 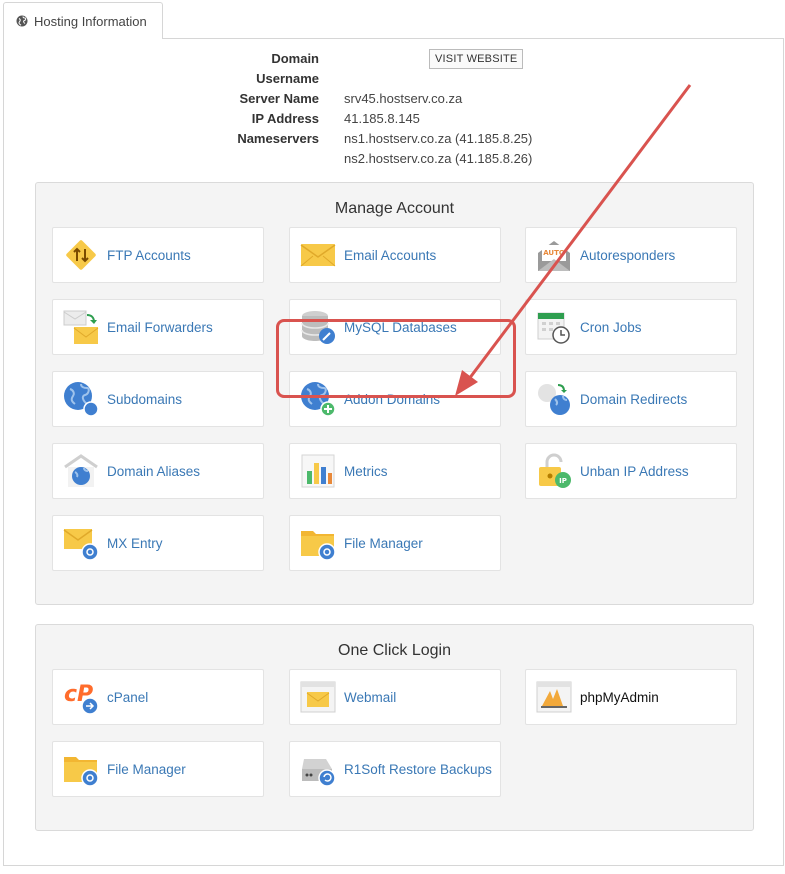 I want to click on envelope-icon, so click(x=318, y=255).